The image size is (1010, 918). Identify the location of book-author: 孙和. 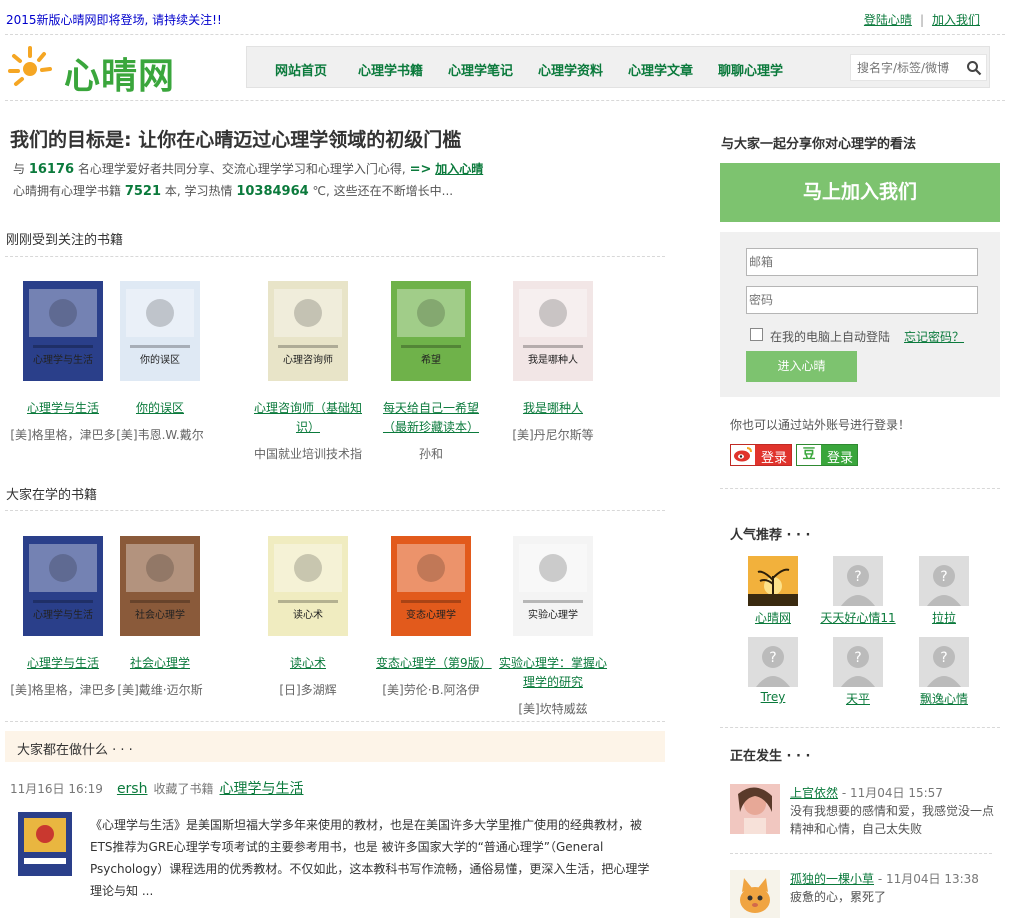
(430, 454).